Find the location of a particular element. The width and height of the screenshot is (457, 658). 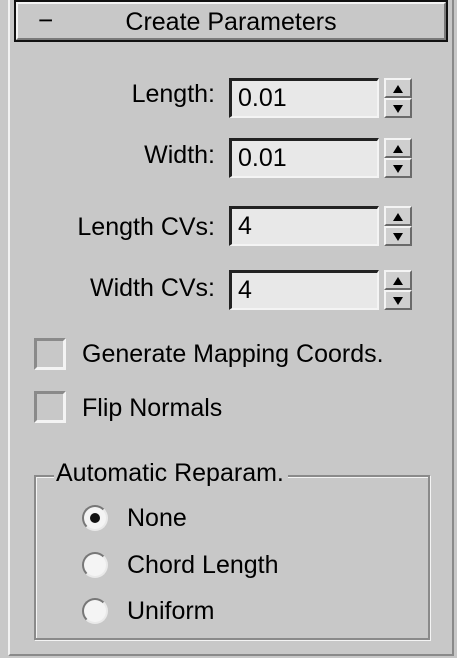

width-field: 0.01 is located at coordinates (304, 158).